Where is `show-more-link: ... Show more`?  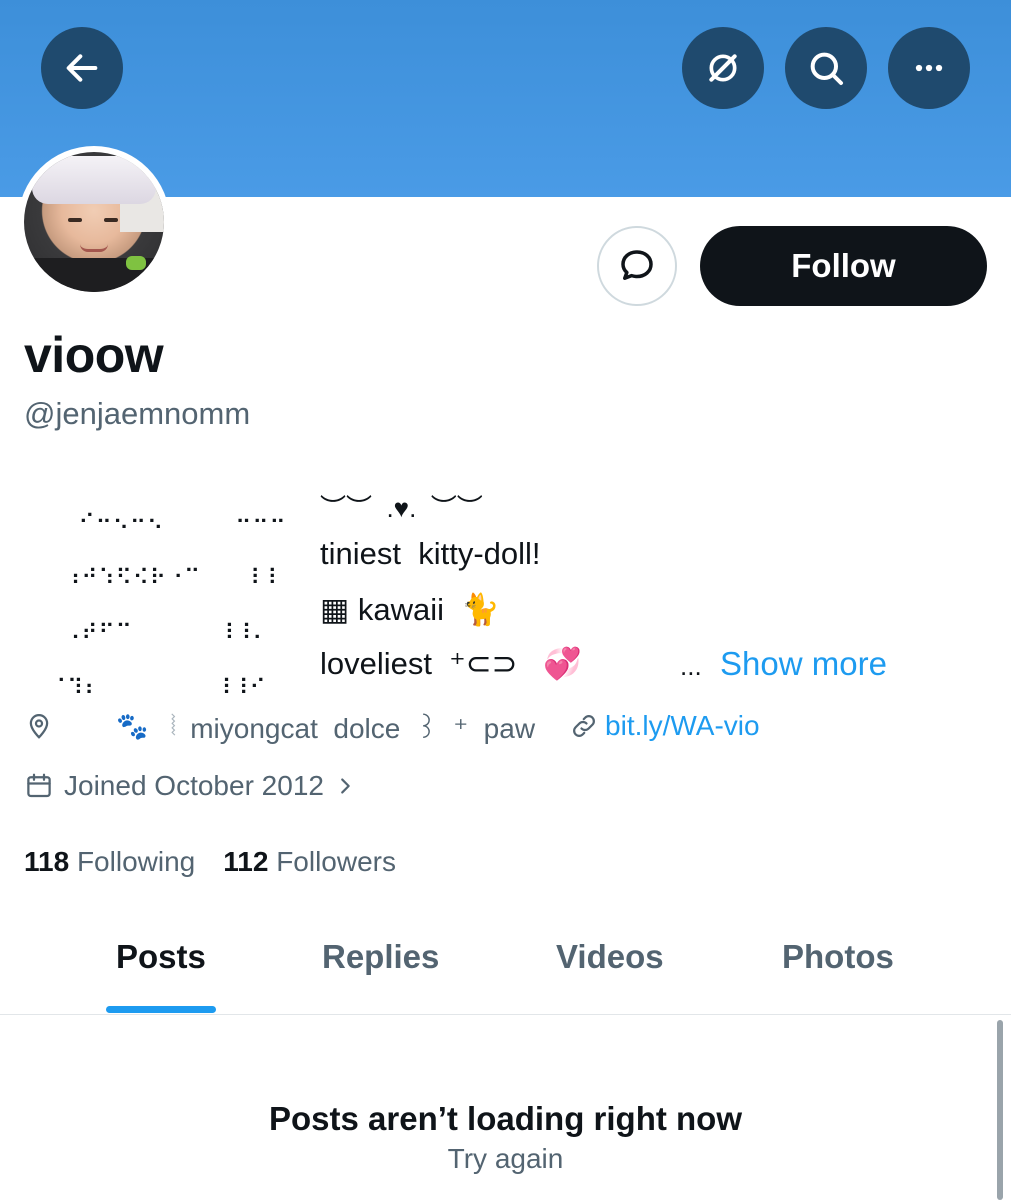
show-more-link: ... Show more is located at coordinates (783, 664).